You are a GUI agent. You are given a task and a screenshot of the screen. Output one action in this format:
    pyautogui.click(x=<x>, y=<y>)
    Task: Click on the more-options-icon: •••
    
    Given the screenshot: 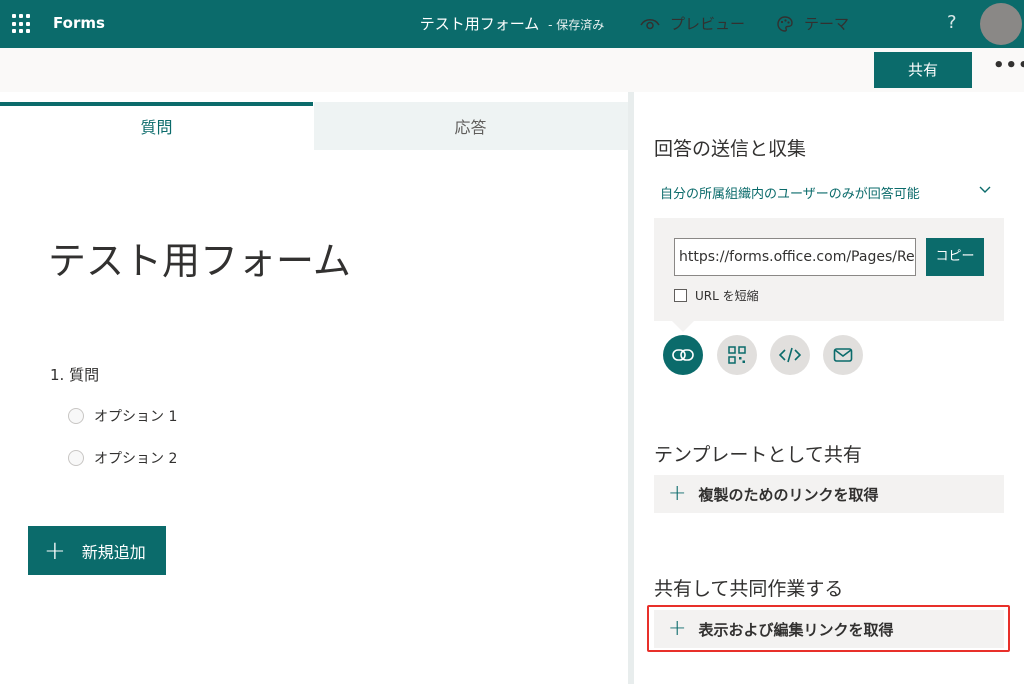 What is the action you would take?
    pyautogui.click(x=1008, y=65)
    